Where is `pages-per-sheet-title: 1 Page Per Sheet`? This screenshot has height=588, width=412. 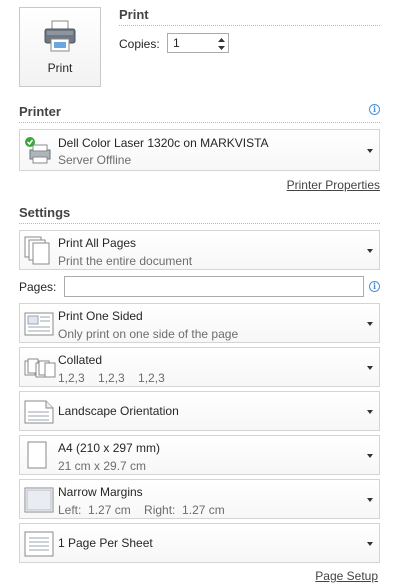 pages-per-sheet-title: 1 Page Per Sheet is located at coordinates (105, 543).